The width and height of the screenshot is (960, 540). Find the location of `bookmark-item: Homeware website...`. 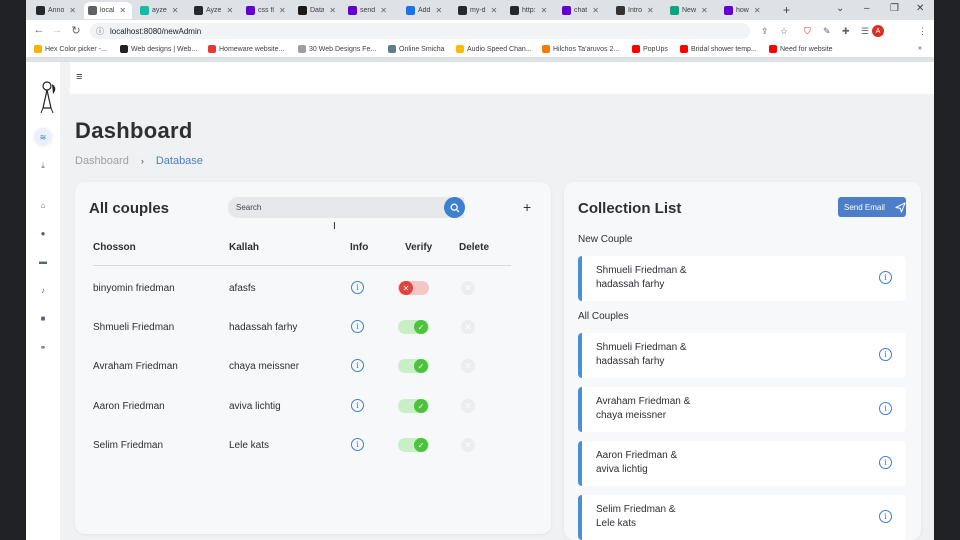

bookmark-item: Homeware website... is located at coordinates (246, 49).